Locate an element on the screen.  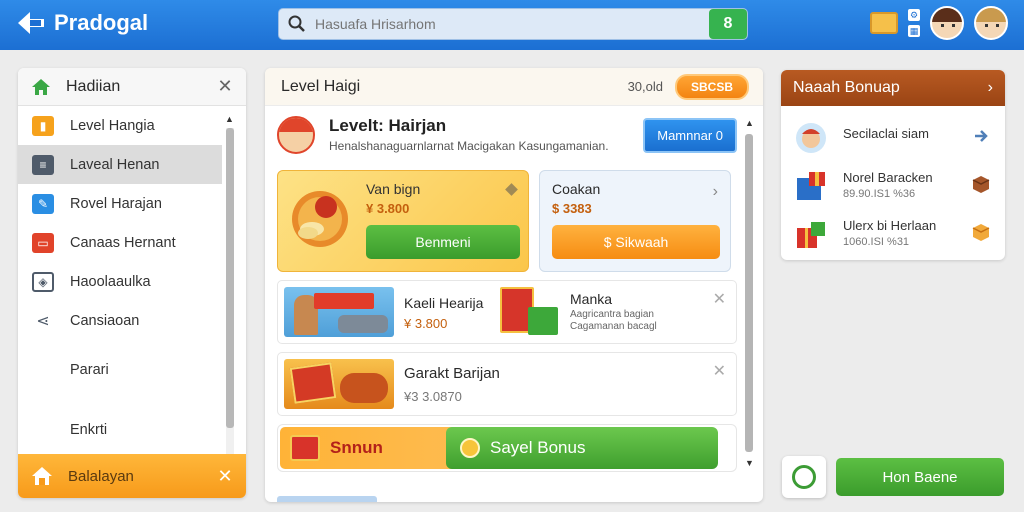
hero-title: Levelt: Hairjan is located at coordinates (388, 125).